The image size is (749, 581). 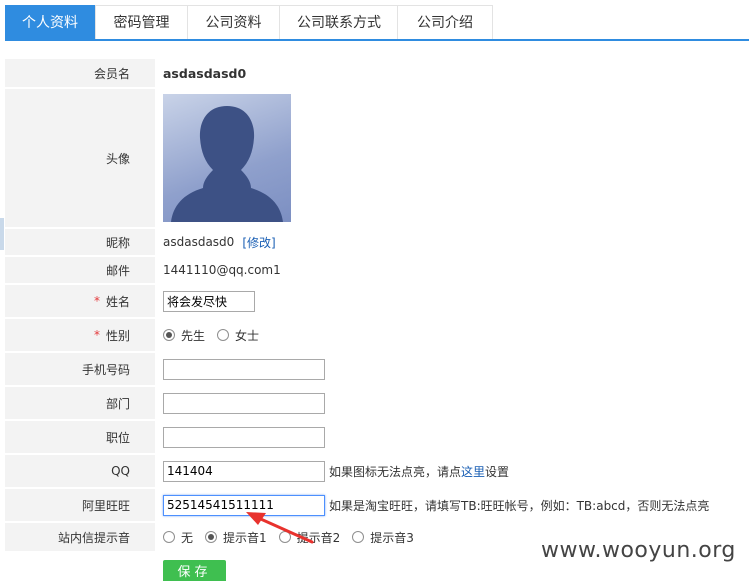 What do you see at coordinates (244, 369) in the screenshot?
I see `mobile-input` at bounding box center [244, 369].